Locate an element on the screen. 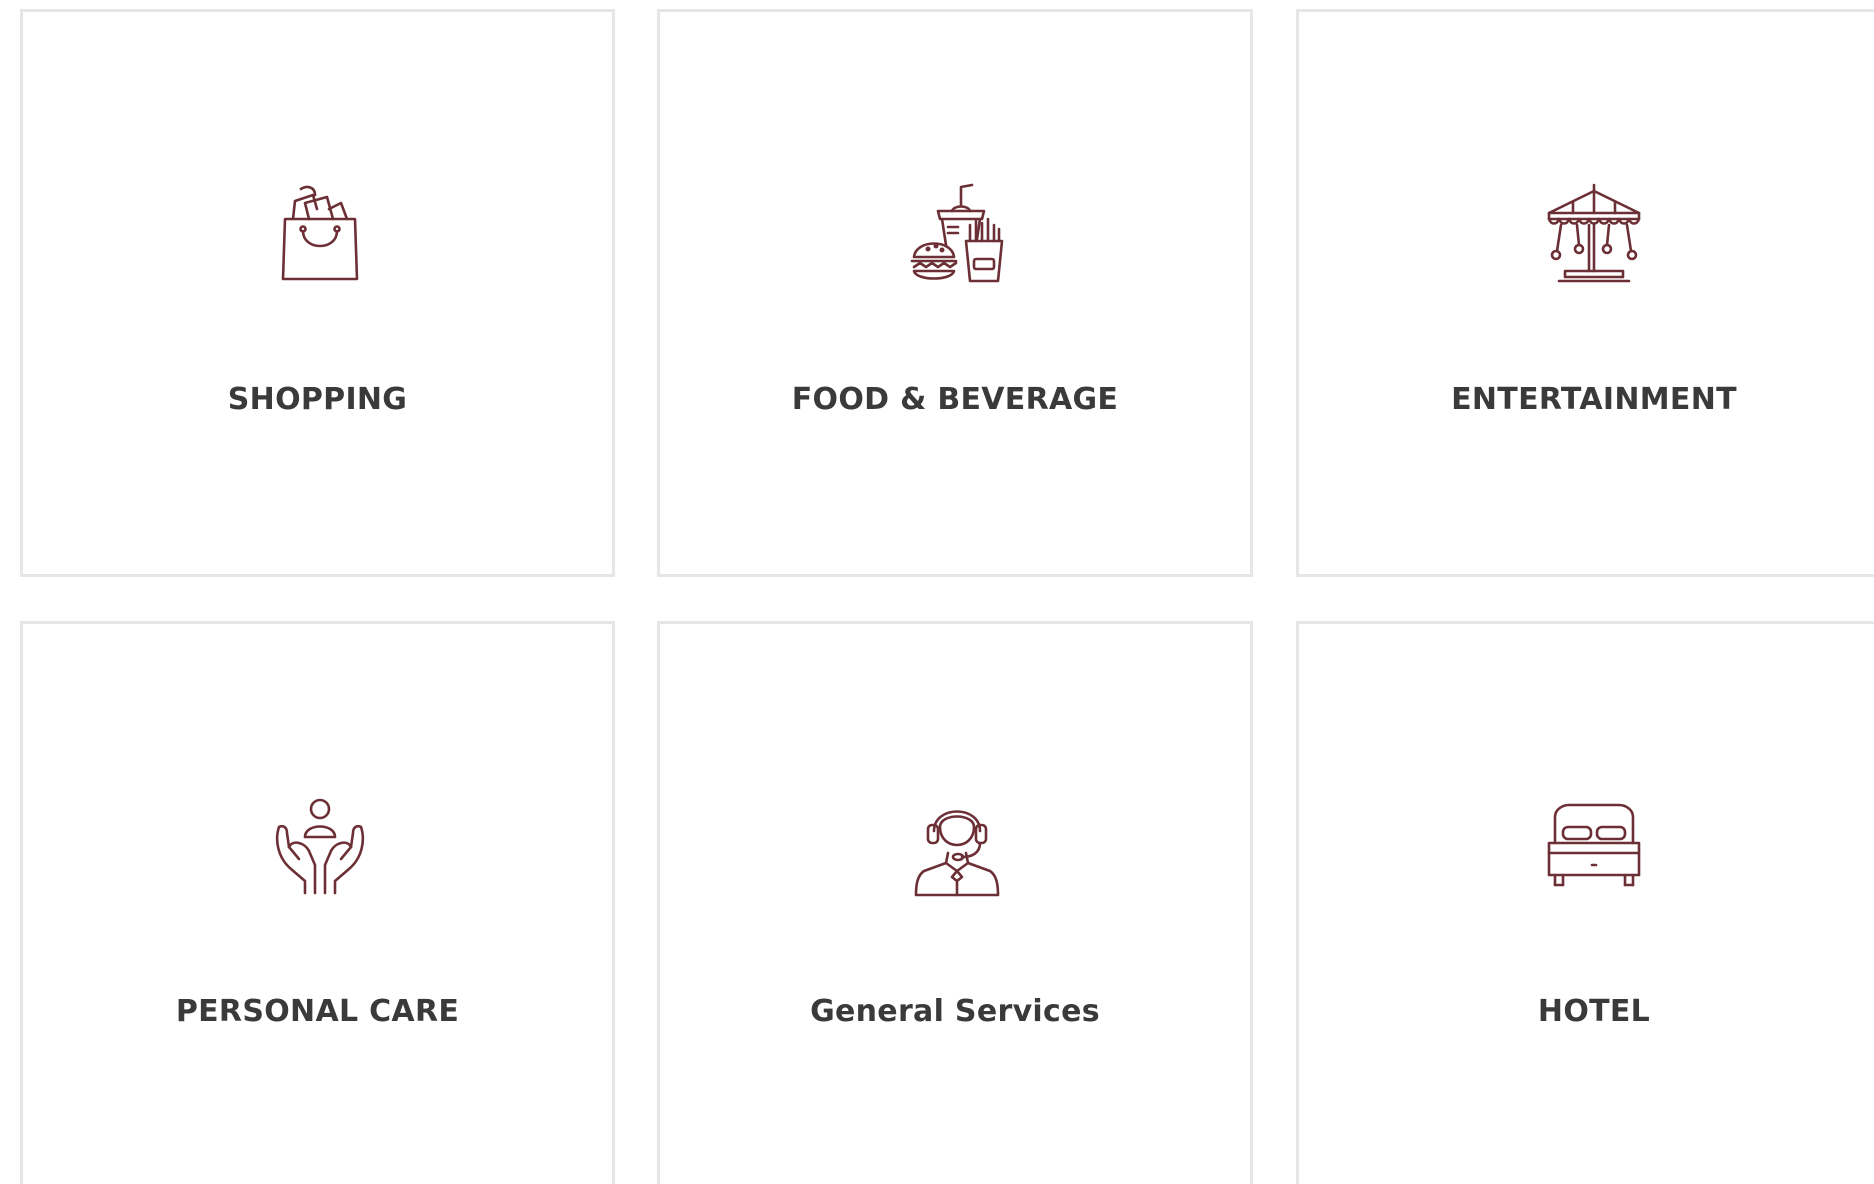  care-hands-icon is located at coordinates (320, 846).